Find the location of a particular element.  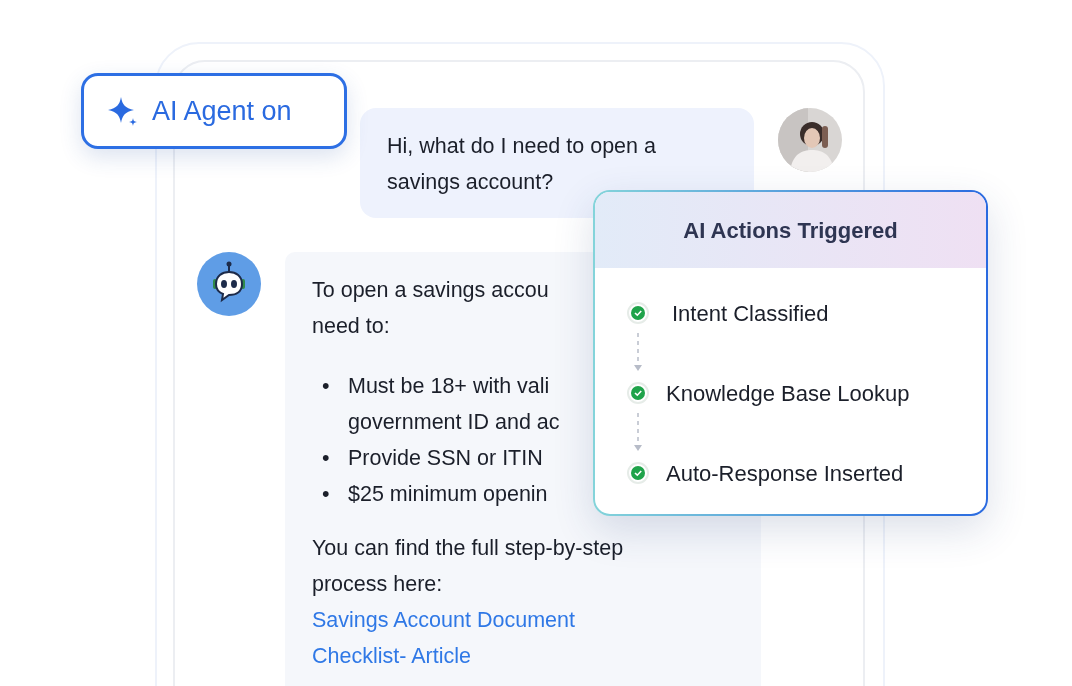

bullet-item: Must be 18+ with vali government ID and ac is located at coordinates (454, 404).